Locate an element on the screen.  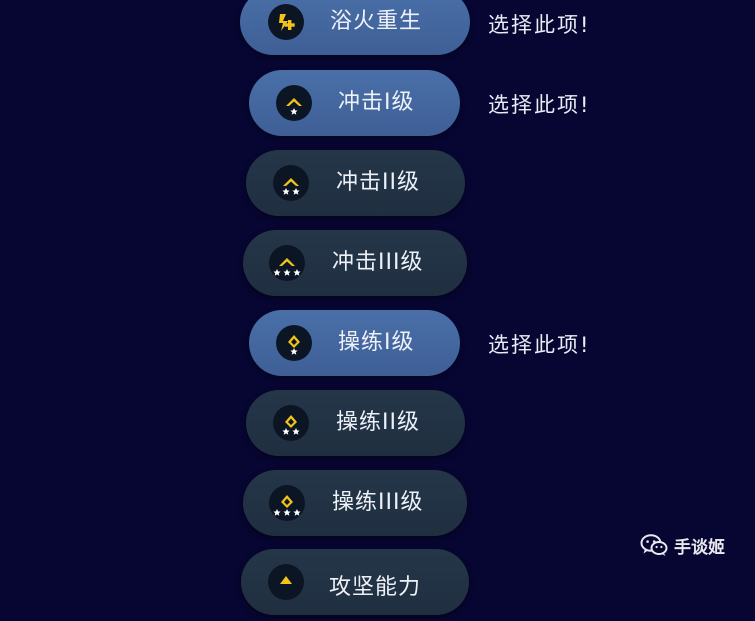
option-label: 冲击II级 is located at coordinates (378, 182).